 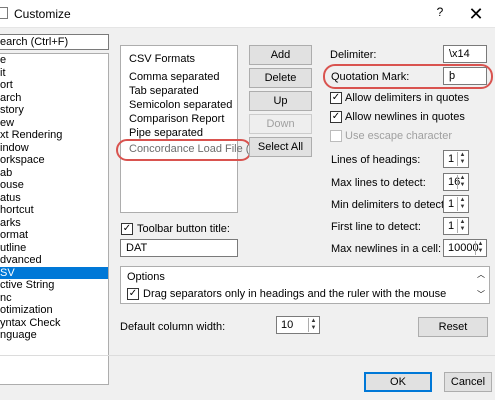 I want to click on tree-item: ab, so click(x=54, y=173).